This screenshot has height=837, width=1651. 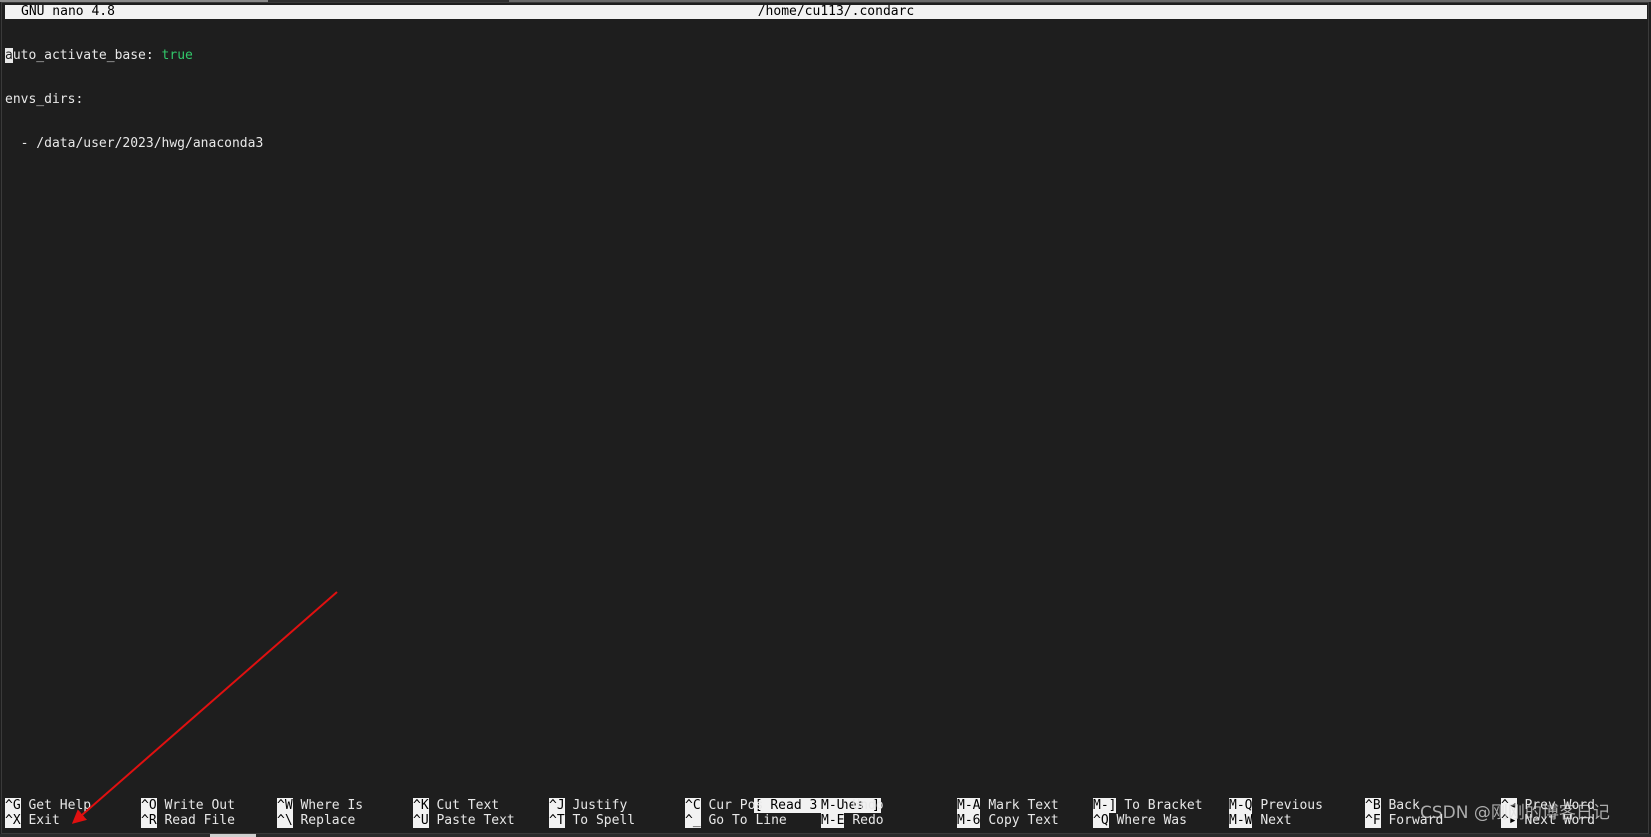 I want to click on shortcut-key: ^F, so click(x=1373, y=820).